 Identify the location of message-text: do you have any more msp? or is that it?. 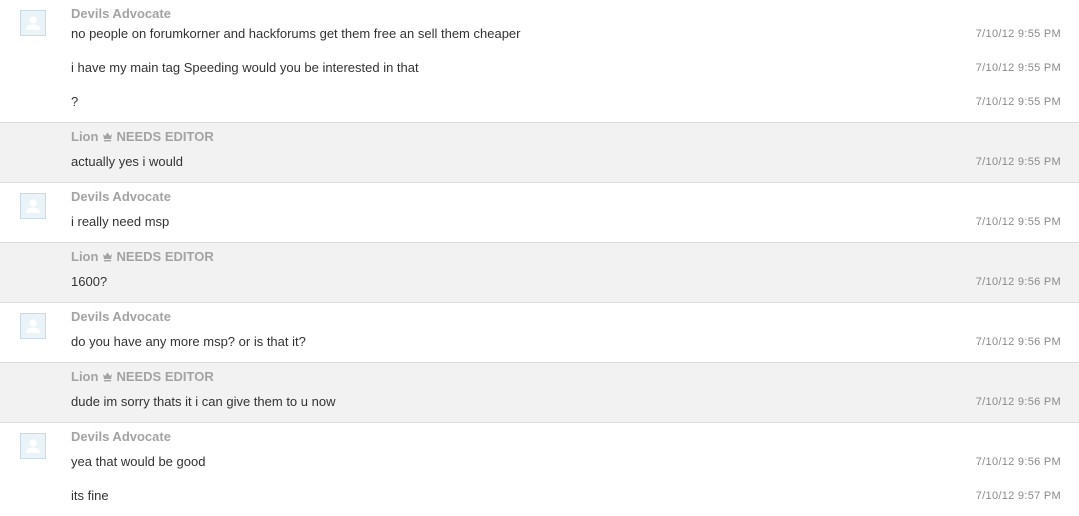
(188, 341).